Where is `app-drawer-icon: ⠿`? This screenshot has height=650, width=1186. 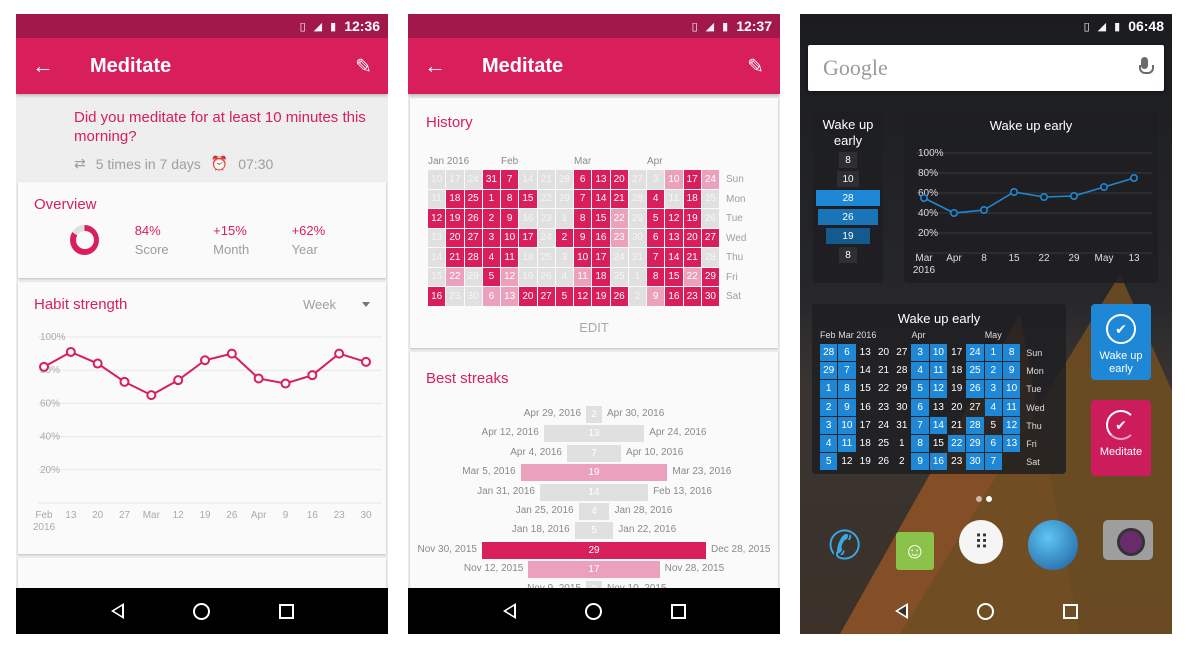 app-drawer-icon: ⠿ is located at coordinates (980, 542).